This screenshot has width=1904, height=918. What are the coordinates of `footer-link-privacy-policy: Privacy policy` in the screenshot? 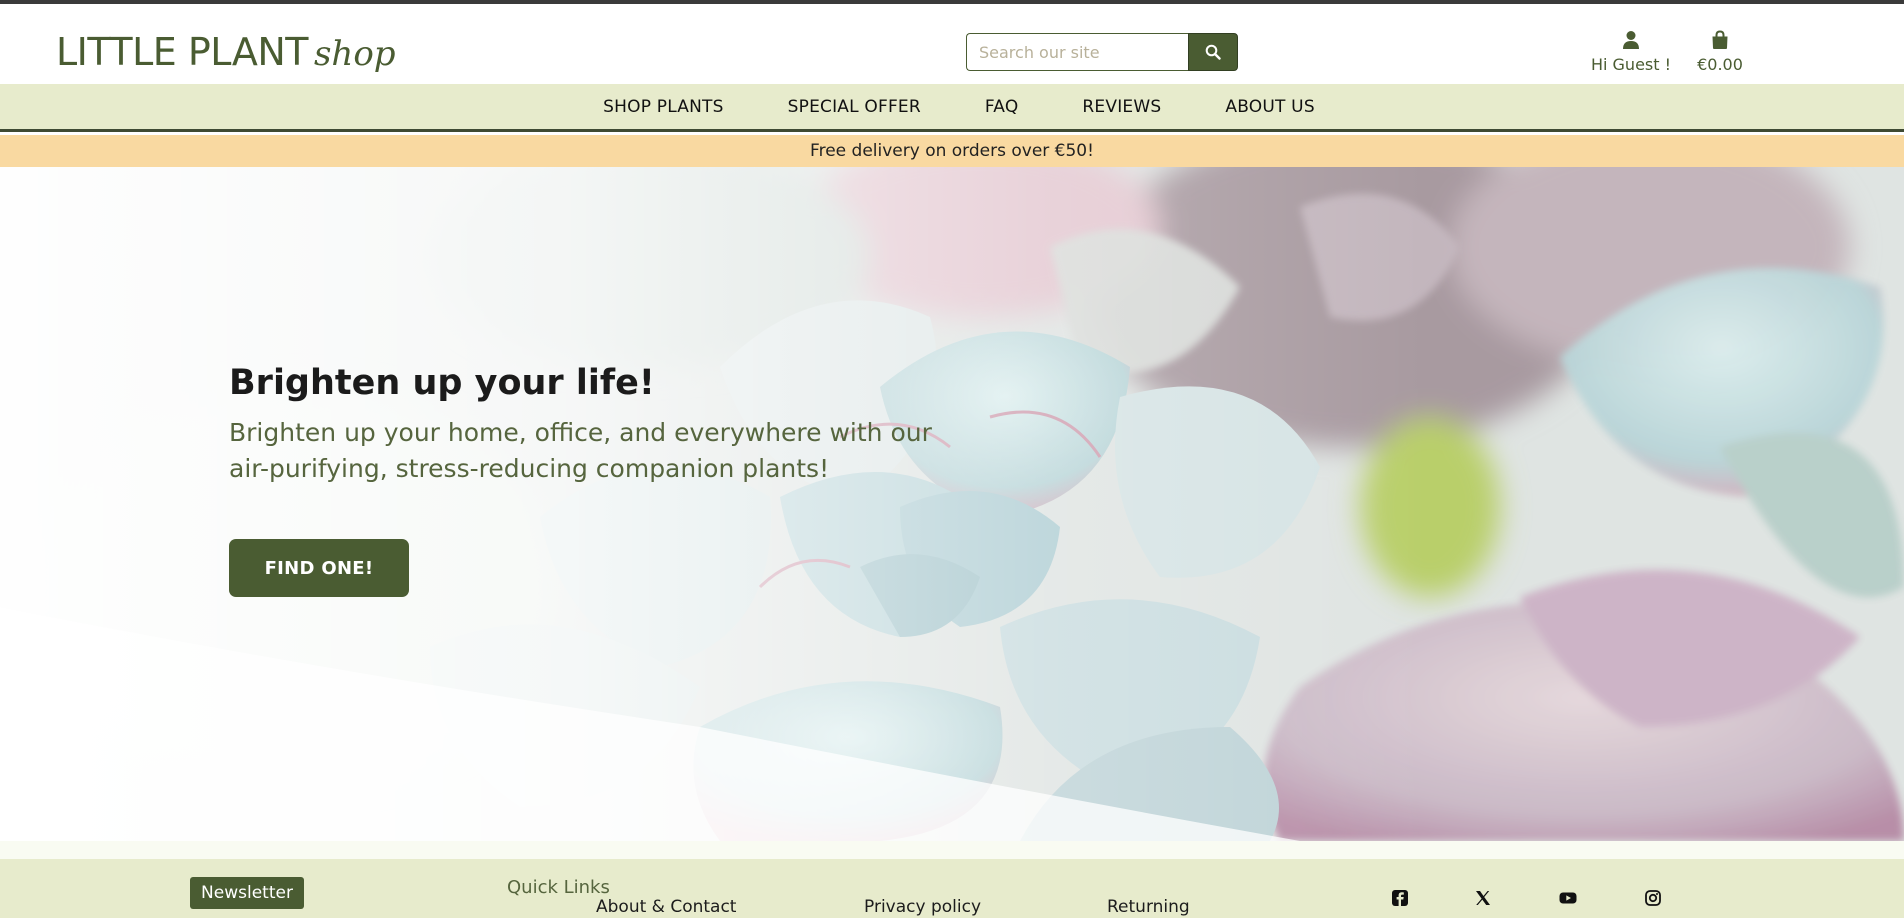 It's located at (922, 907).